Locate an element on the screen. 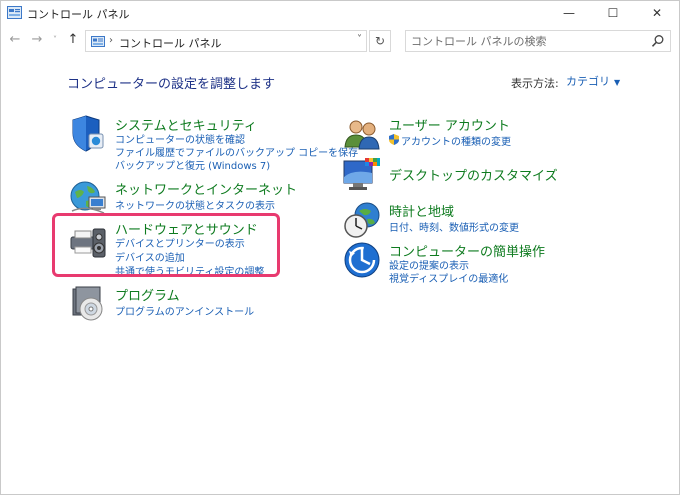 The height and width of the screenshot is (495, 680). programs-title: プログラム is located at coordinates (147, 294).